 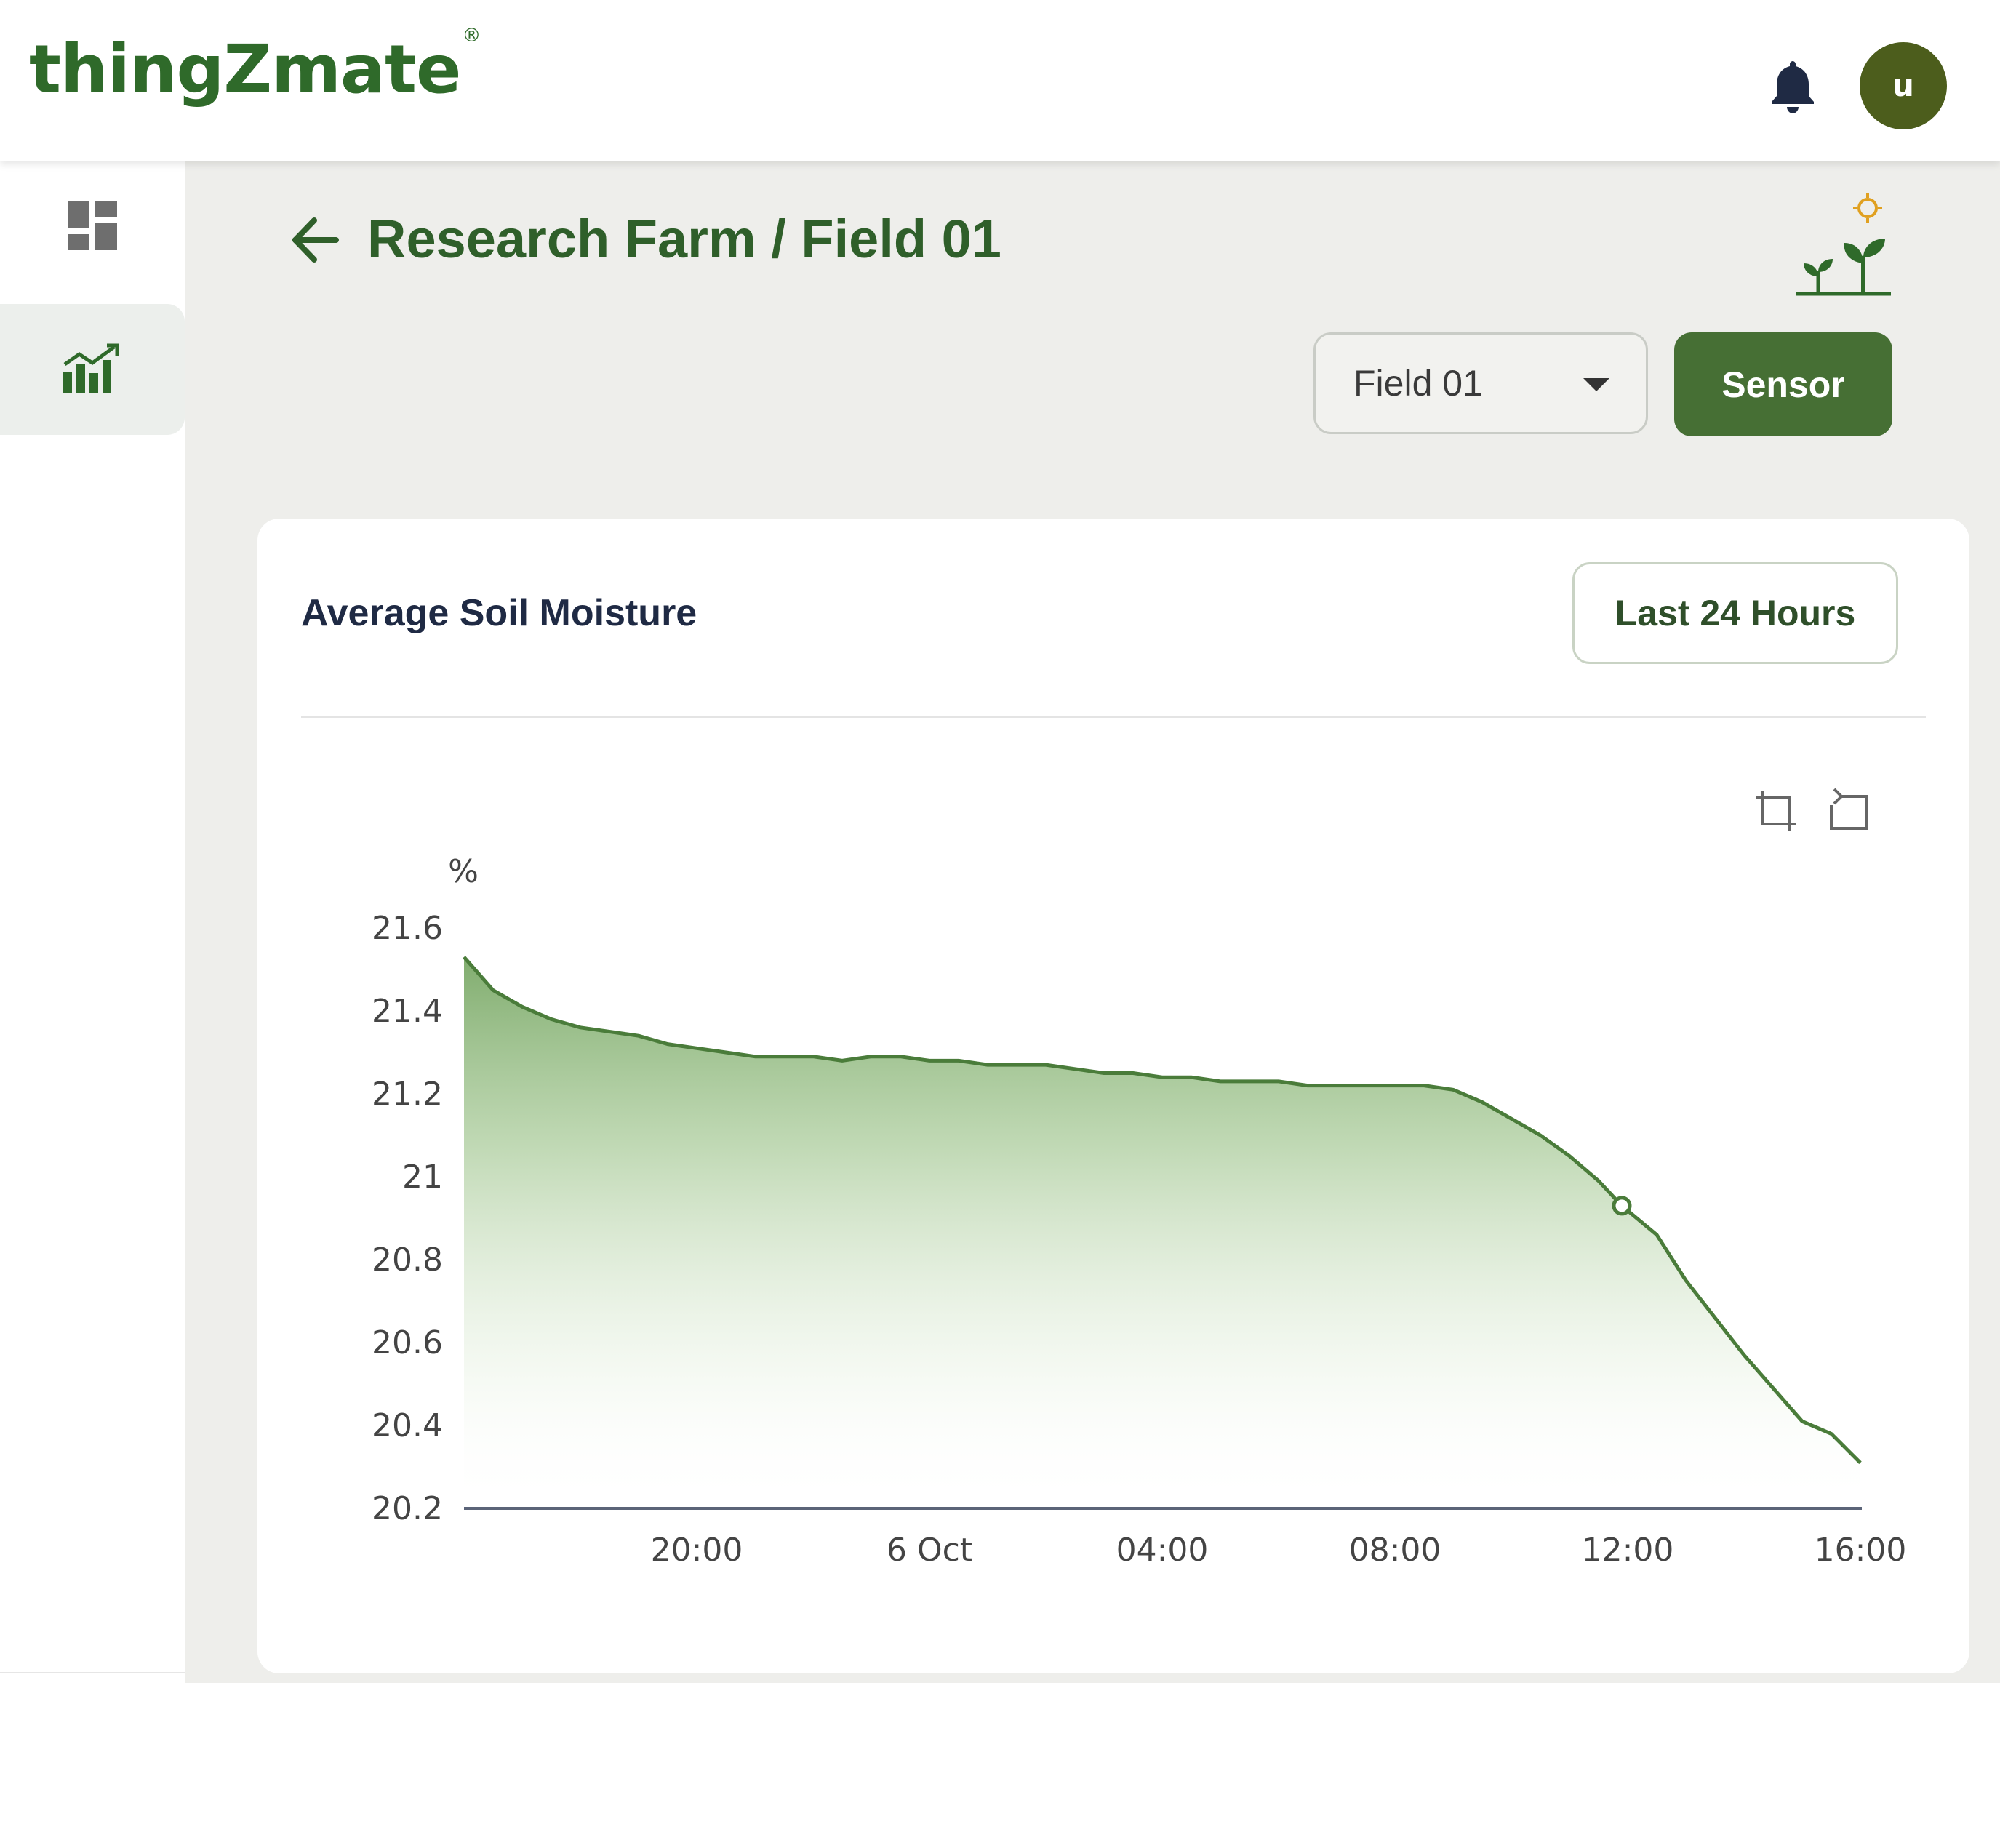 I want to click on y-tick-label: 21.4, so click(x=407, y=1011).